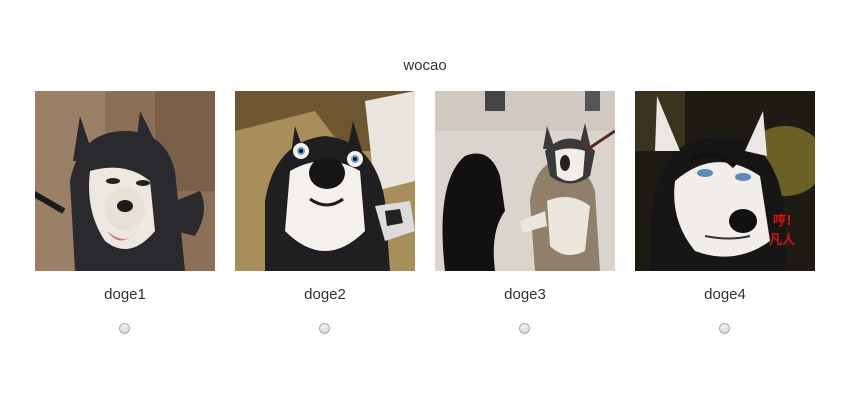  What do you see at coordinates (525, 294) in the screenshot?
I see `option-label-3: doge3` at bounding box center [525, 294].